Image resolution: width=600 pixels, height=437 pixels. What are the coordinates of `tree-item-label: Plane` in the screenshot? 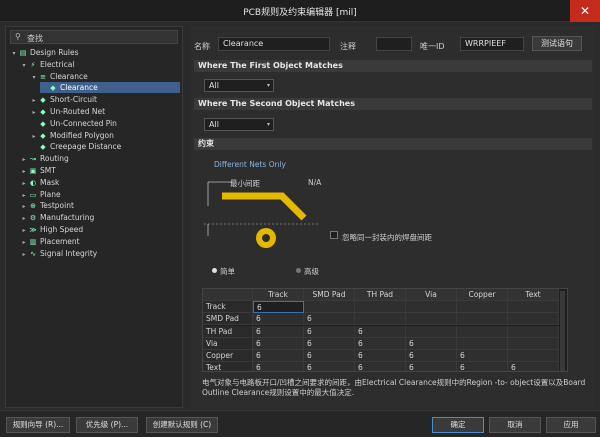 It's located at (50, 194).